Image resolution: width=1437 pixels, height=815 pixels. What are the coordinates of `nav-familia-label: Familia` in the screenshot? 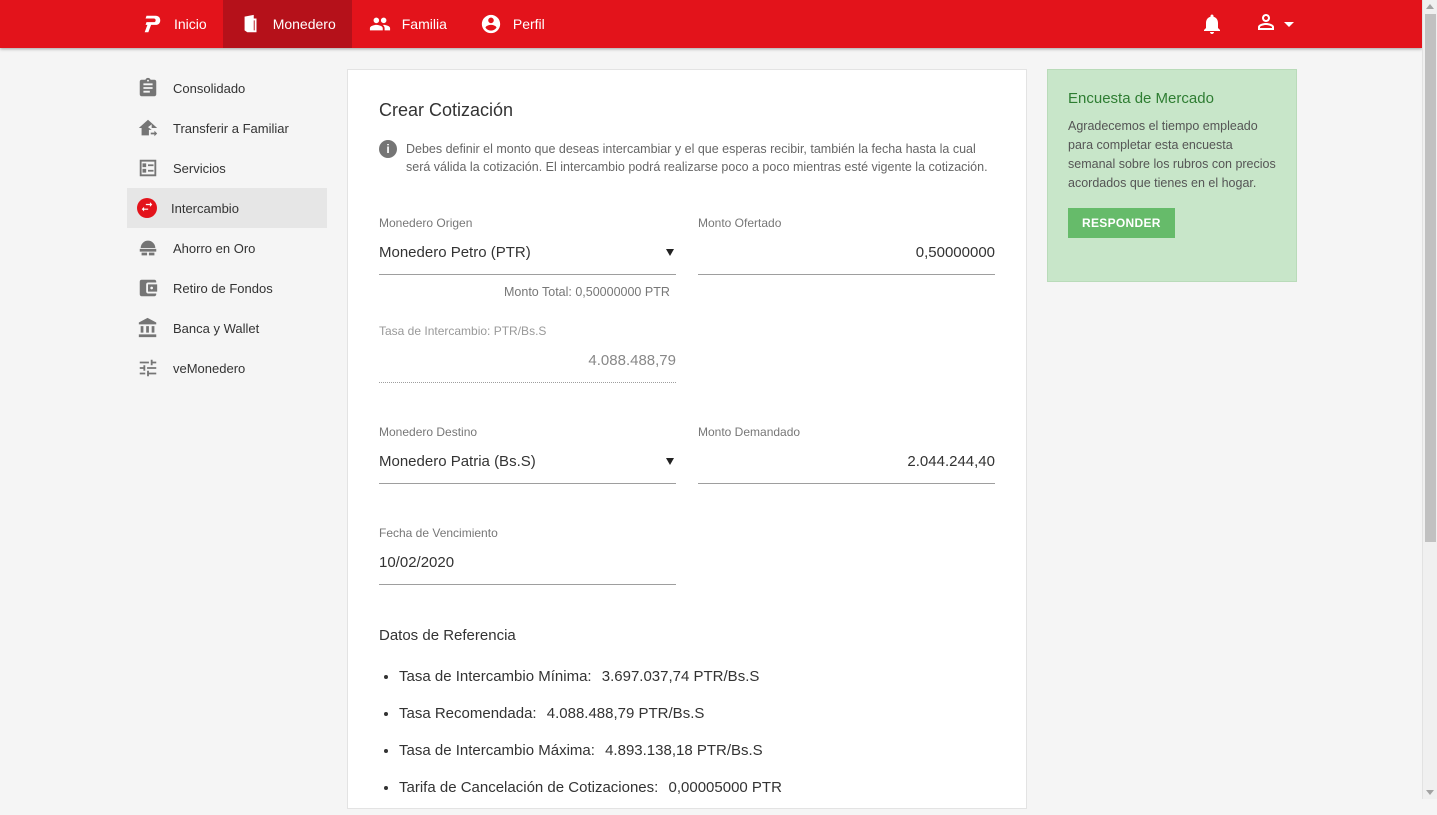 It's located at (424, 24).